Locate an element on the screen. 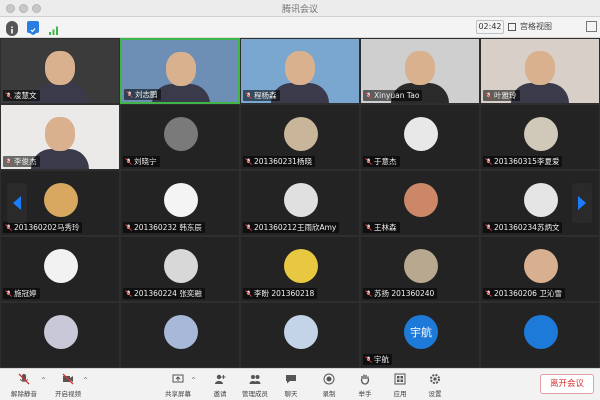  participant-tile: 王林森 is located at coordinates (420, 203).